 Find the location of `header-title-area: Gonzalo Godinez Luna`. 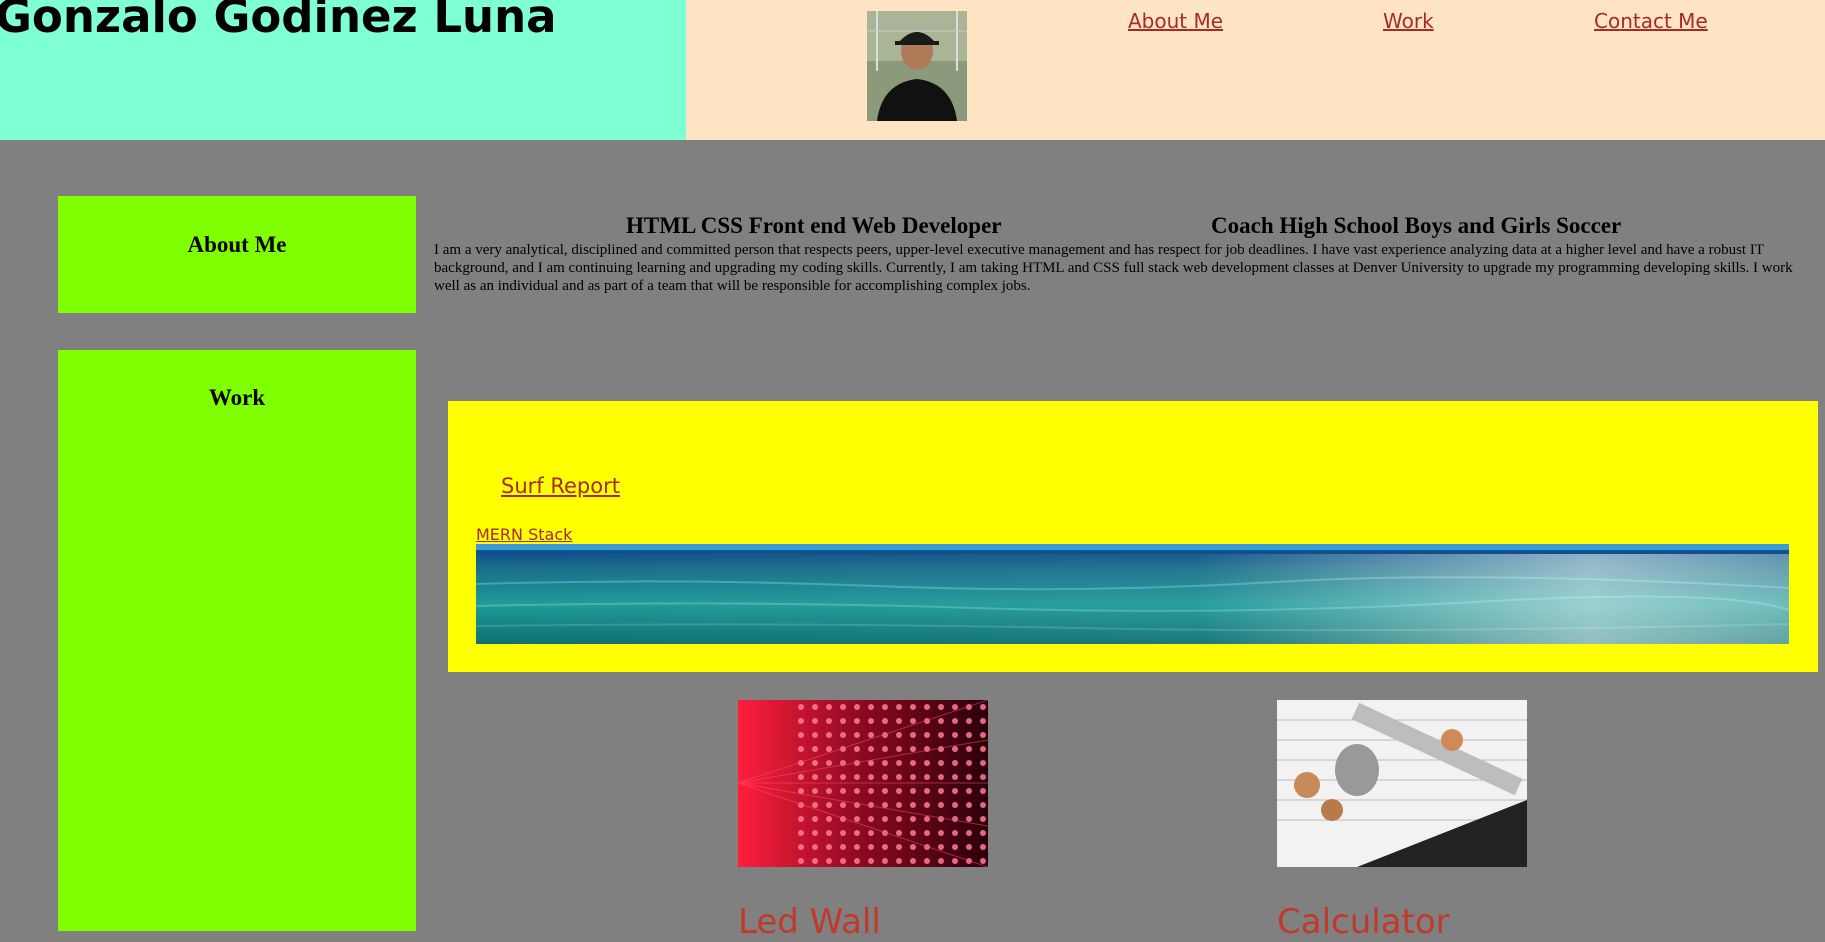

header-title-area: Gonzalo Godinez Luna is located at coordinates (343, 70).